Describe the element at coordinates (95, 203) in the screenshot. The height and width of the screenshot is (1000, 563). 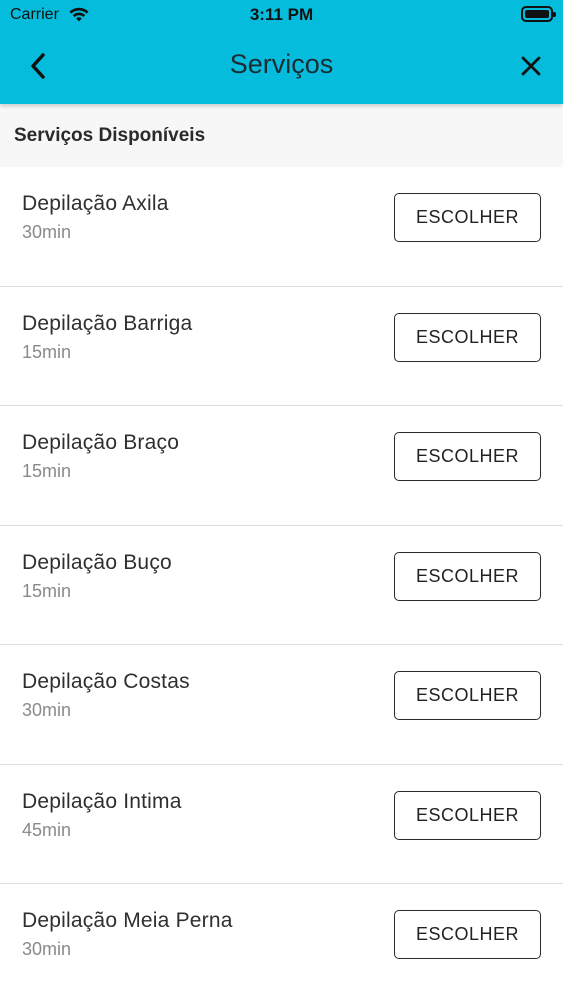
I see `service-name: Depilação Axila` at that location.